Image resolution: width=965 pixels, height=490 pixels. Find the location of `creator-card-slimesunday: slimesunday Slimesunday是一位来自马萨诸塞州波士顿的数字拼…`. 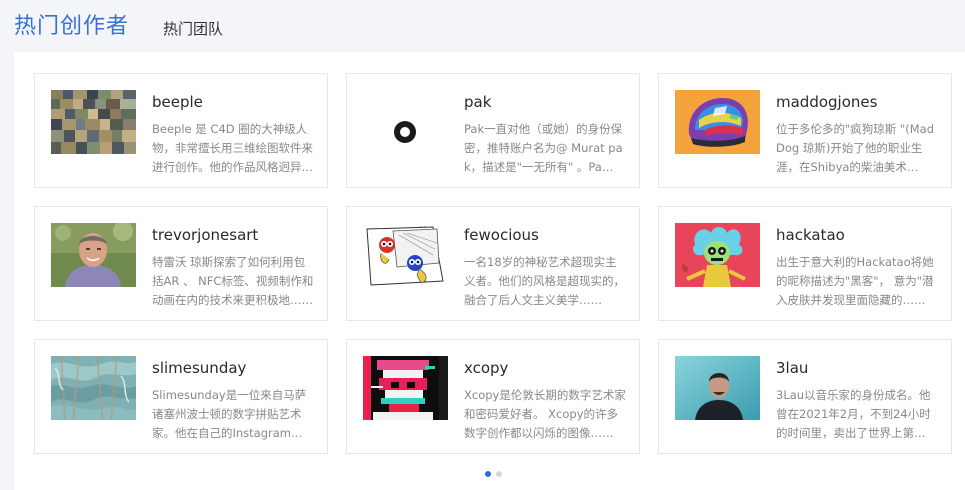

creator-card-slimesunday: slimesunday Slimesunday是一位来自马萨诸塞州波士顿的数字拼… is located at coordinates (181, 396).